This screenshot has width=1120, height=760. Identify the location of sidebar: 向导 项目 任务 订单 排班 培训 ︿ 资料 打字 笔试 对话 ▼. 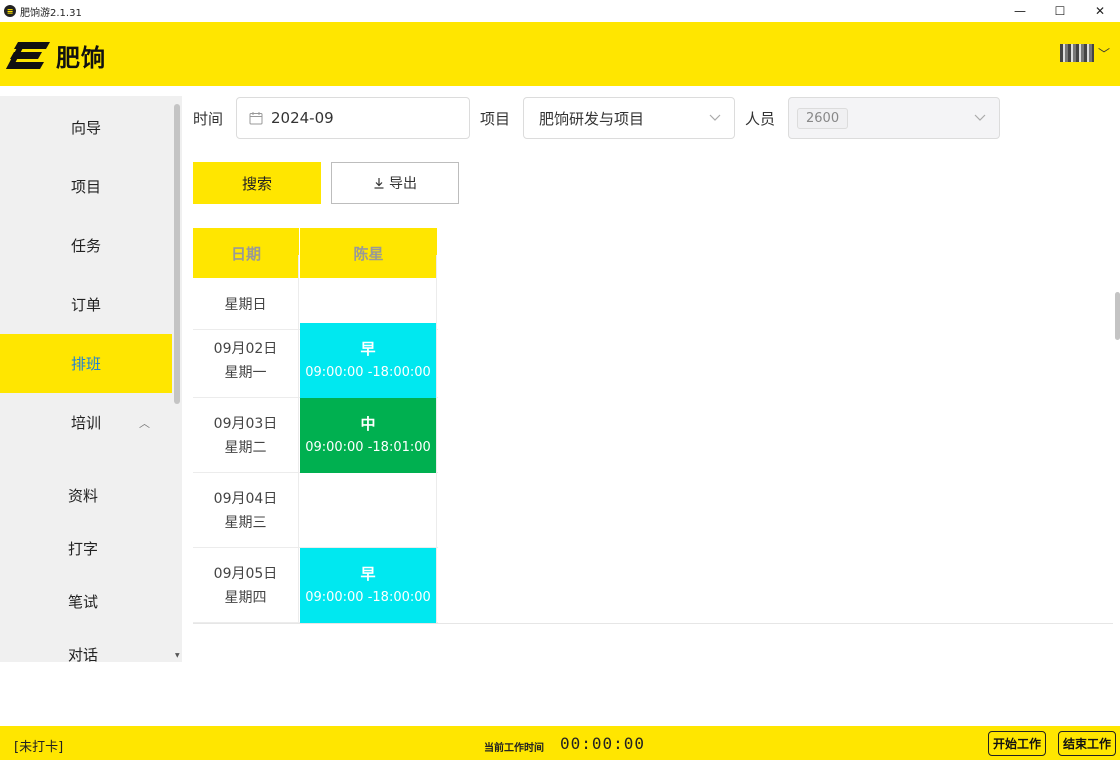
(91, 379).